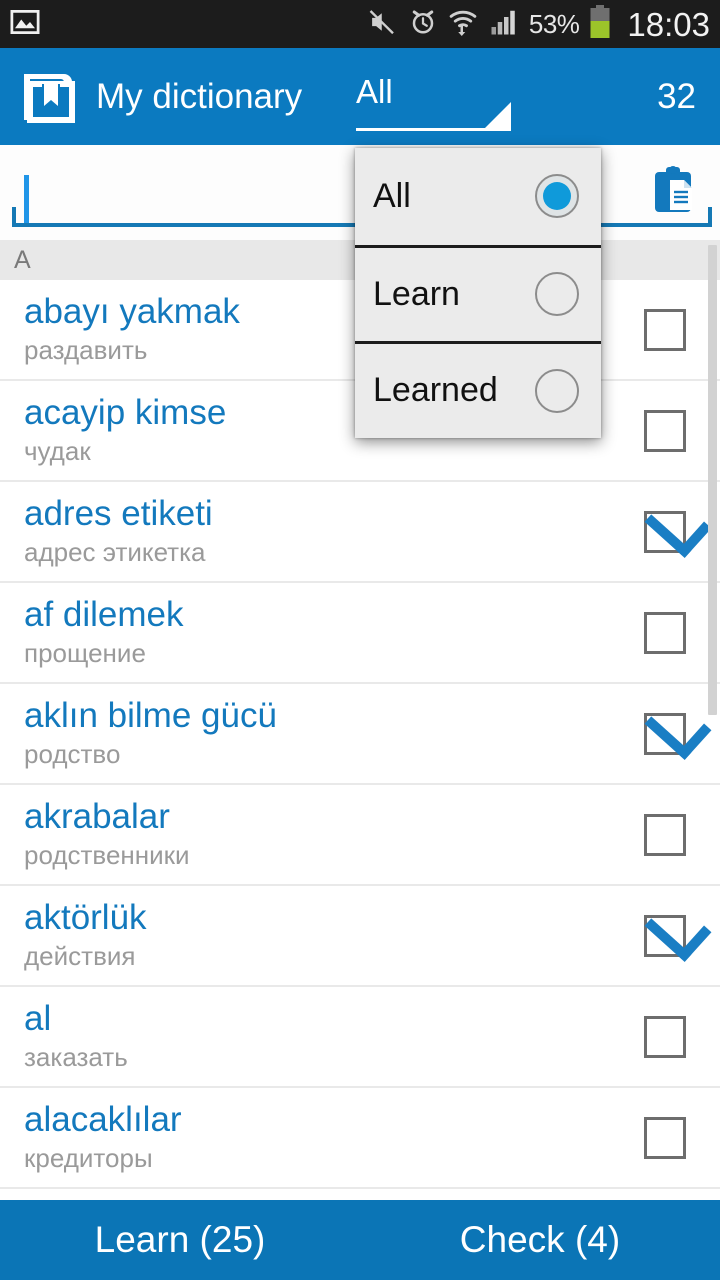 The width and height of the screenshot is (720, 1280). What do you see at coordinates (435, 390) in the screenshot?
I see `dropdown-option-label: Learned` at bounding box center [435, 390].